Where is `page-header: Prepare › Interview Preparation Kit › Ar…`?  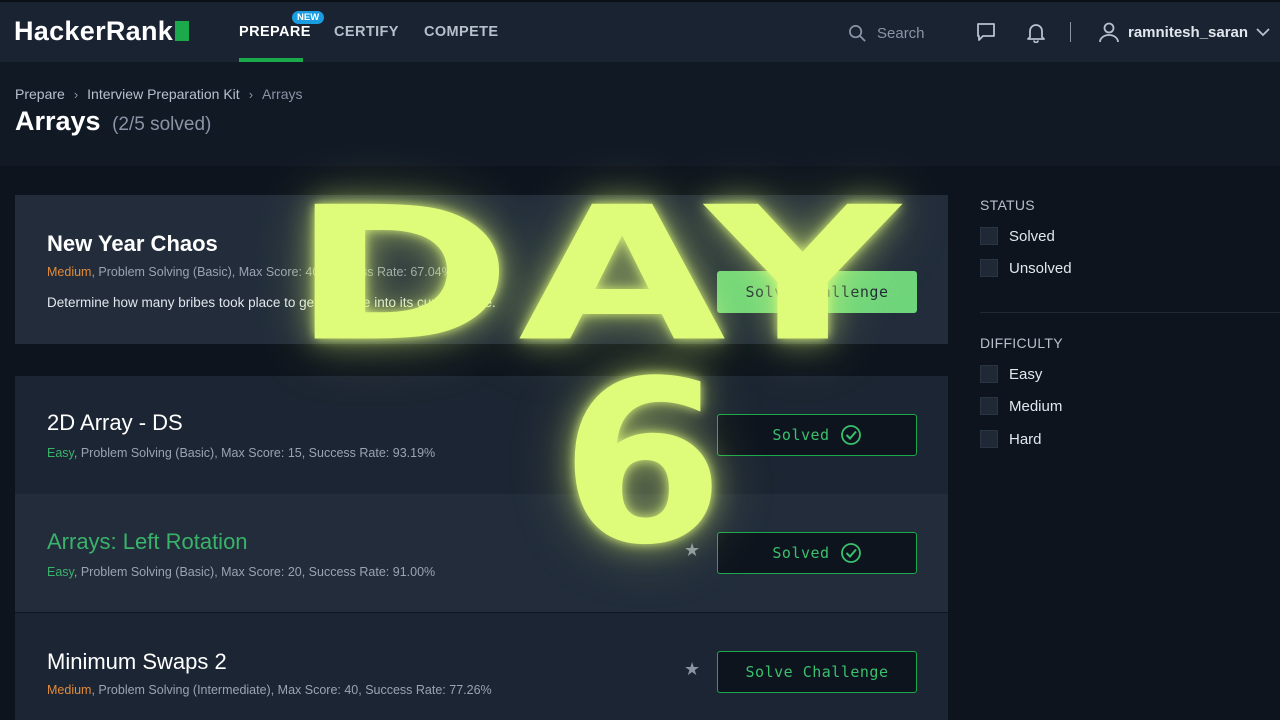 page-header: Prepare › Interview Preparation Kit › Ar… is located at coordinates (640, 114).